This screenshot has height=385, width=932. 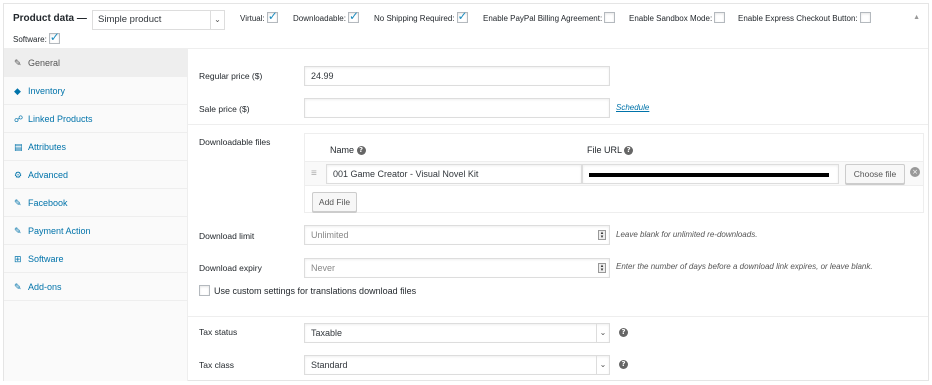 I want to click on tab-label: Linked Products, so click(x=60, y=119).